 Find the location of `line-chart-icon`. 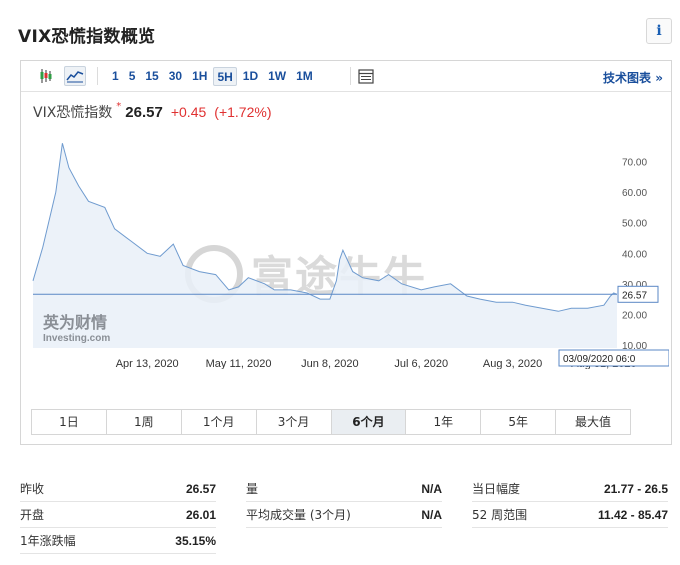

line-chart-icon is located at coordinates (75, 76).